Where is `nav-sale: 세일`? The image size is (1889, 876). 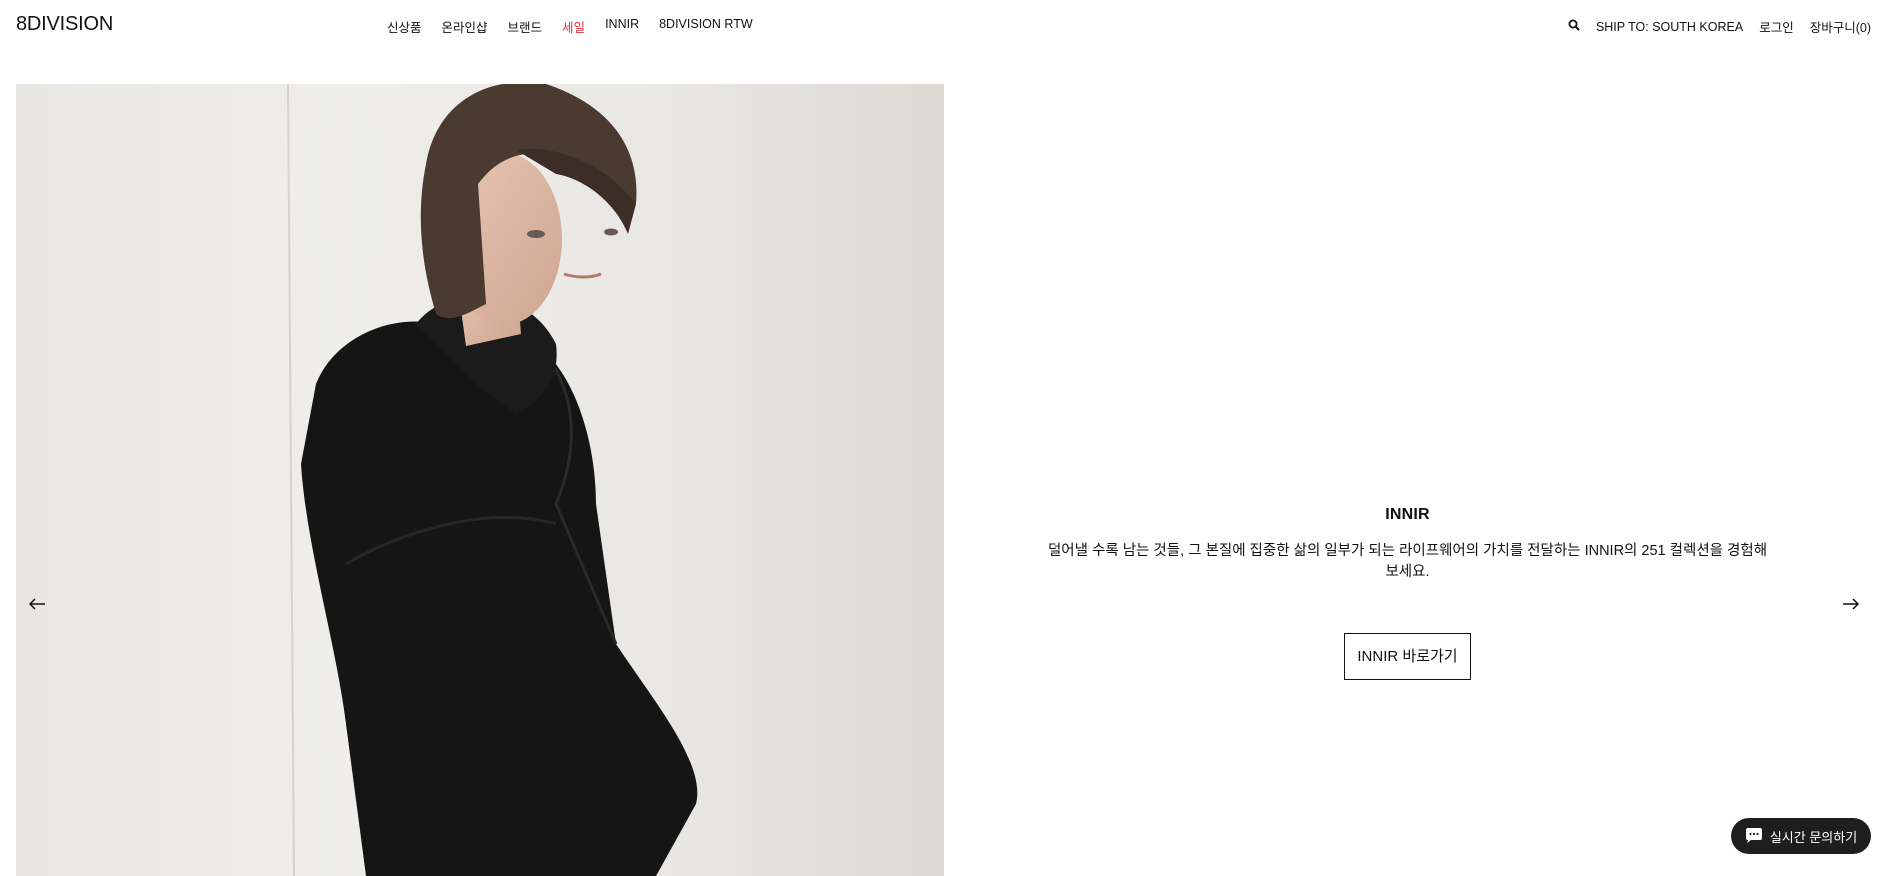
nav-sale: 세일 is located at coordinates (573, 26).